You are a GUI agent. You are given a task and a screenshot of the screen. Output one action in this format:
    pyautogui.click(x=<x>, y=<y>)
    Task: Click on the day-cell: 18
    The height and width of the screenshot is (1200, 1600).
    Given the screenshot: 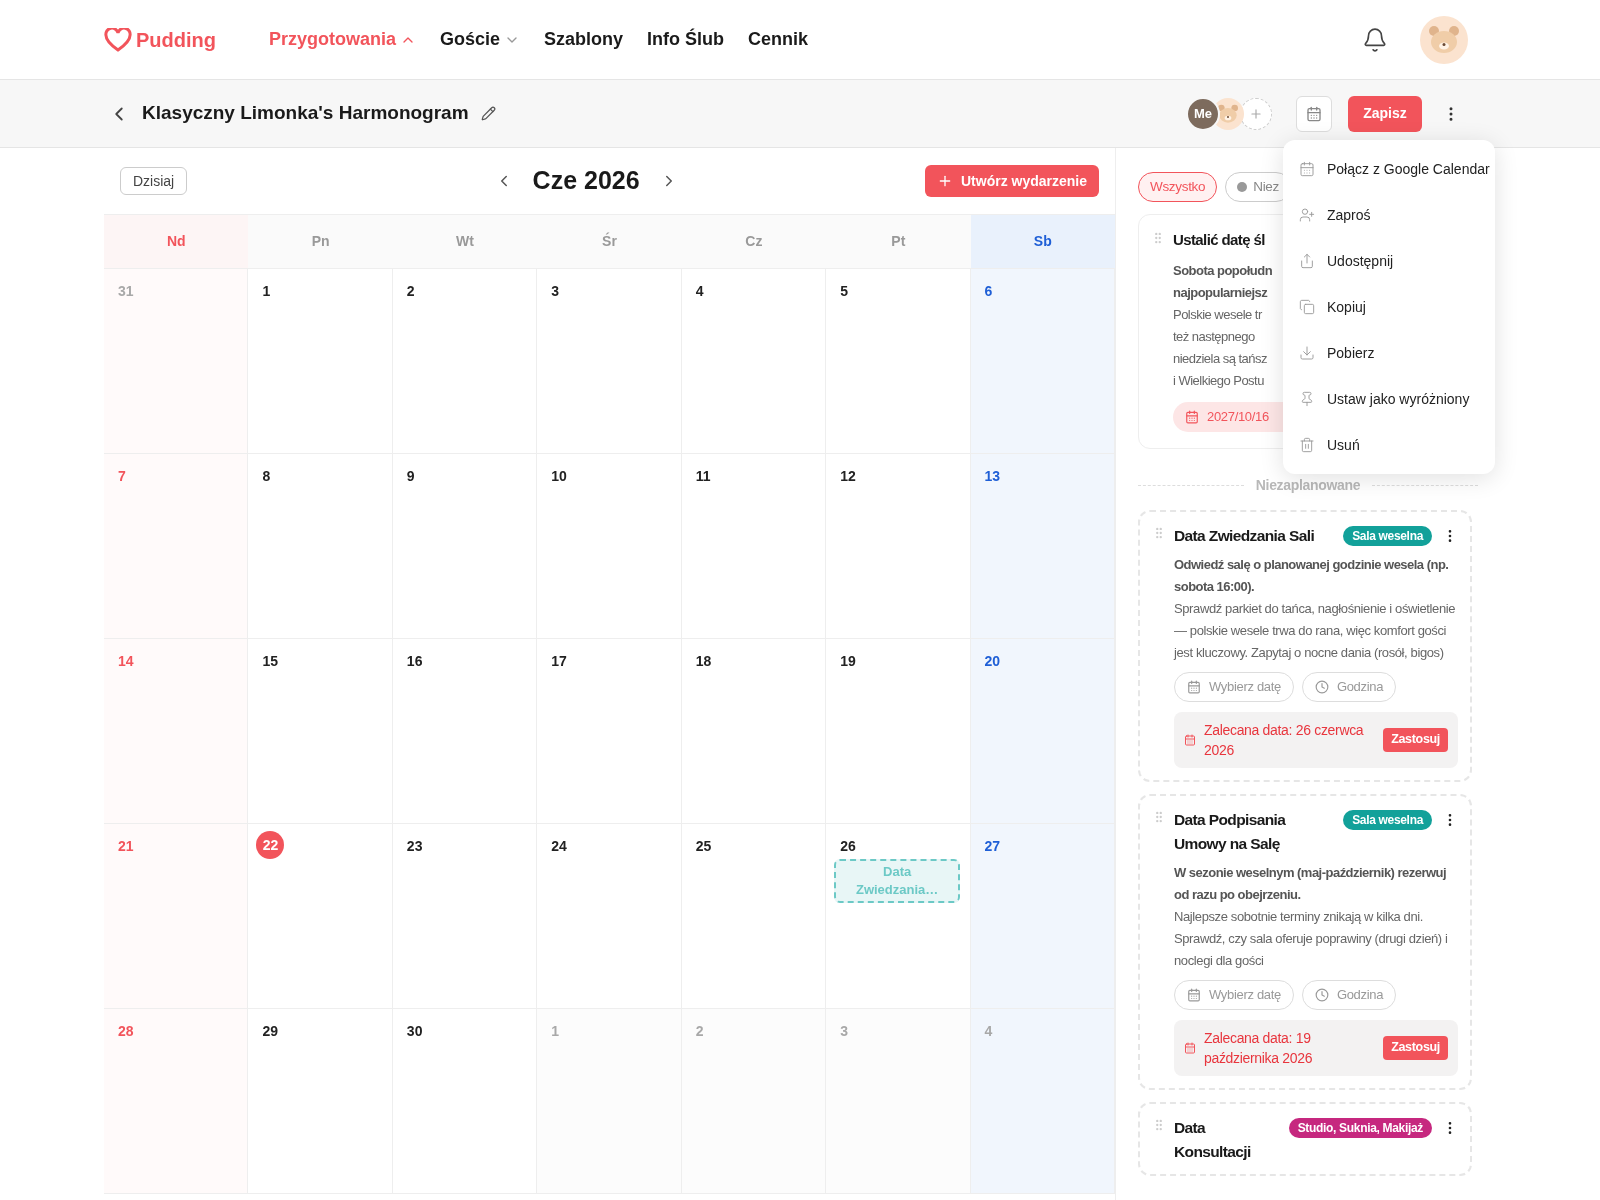 What is the action you would take?
    pyautogui.click(x=754, y=731)
    